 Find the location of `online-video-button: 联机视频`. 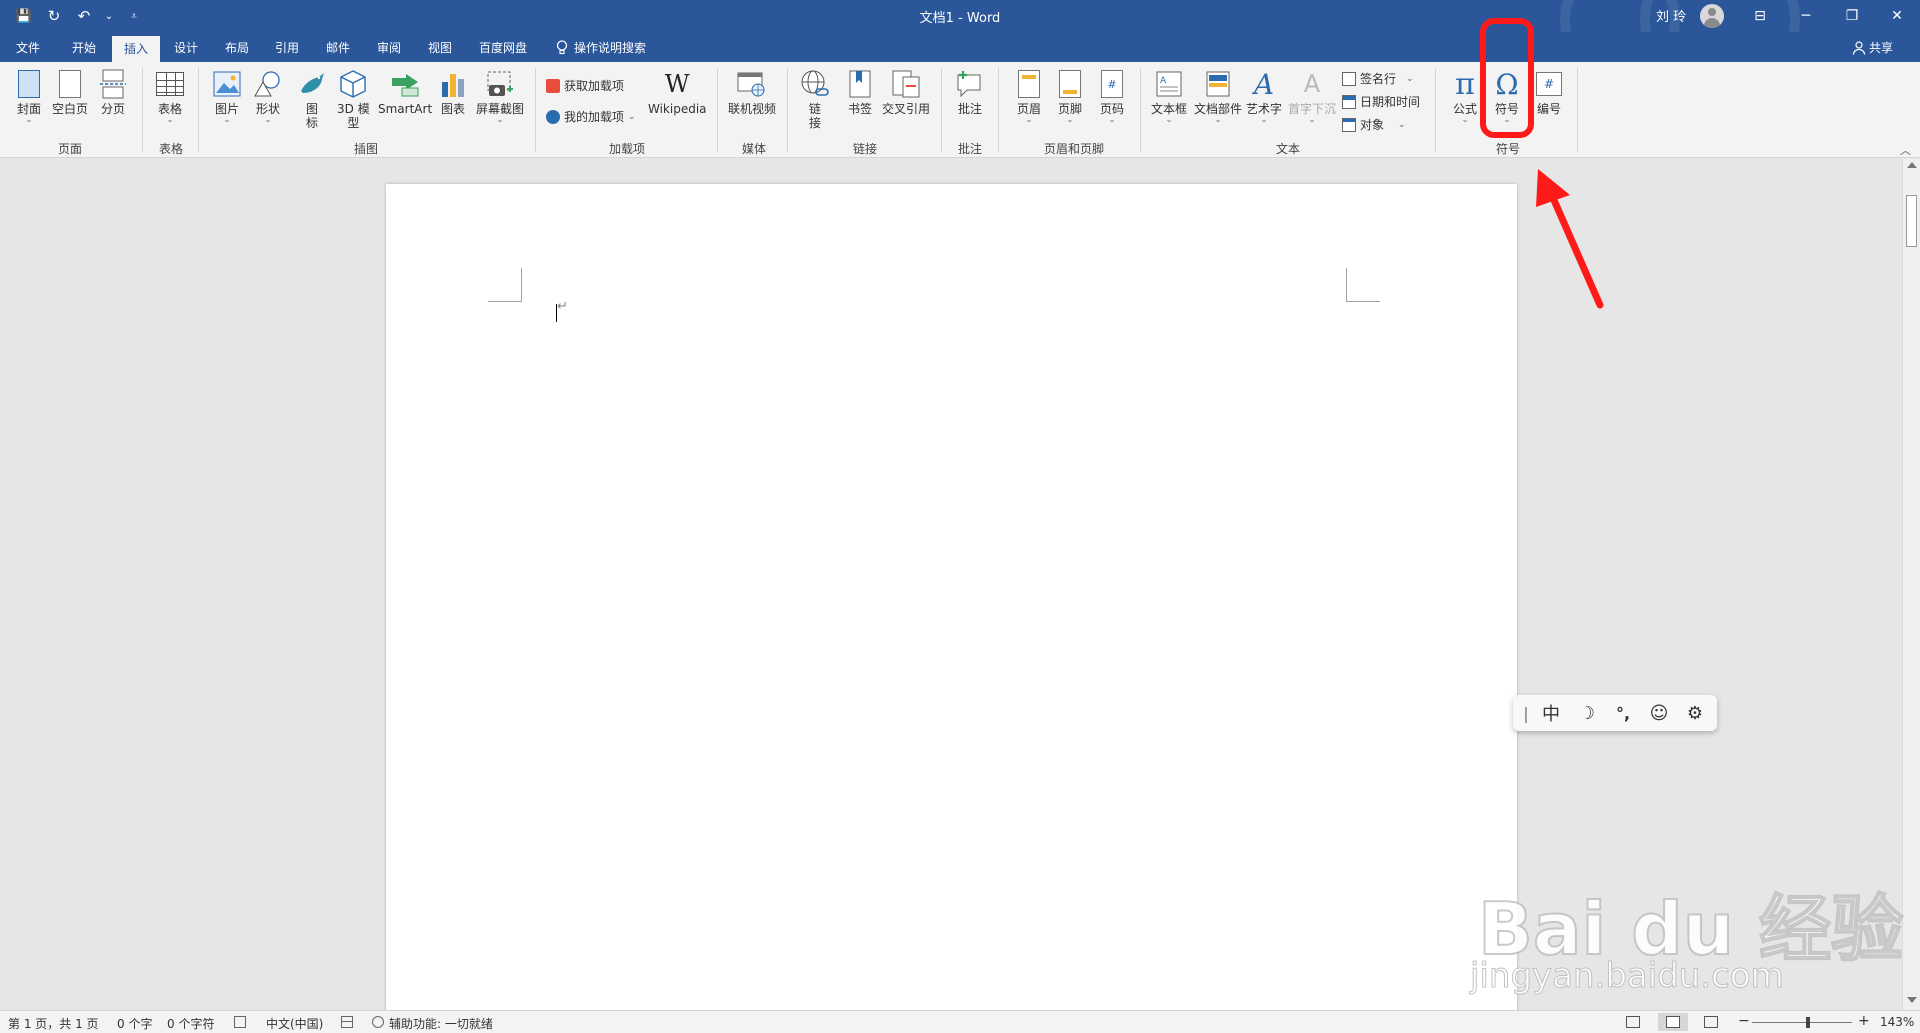

online-video-button: 联机视频 is located at coordinates (752, 92).